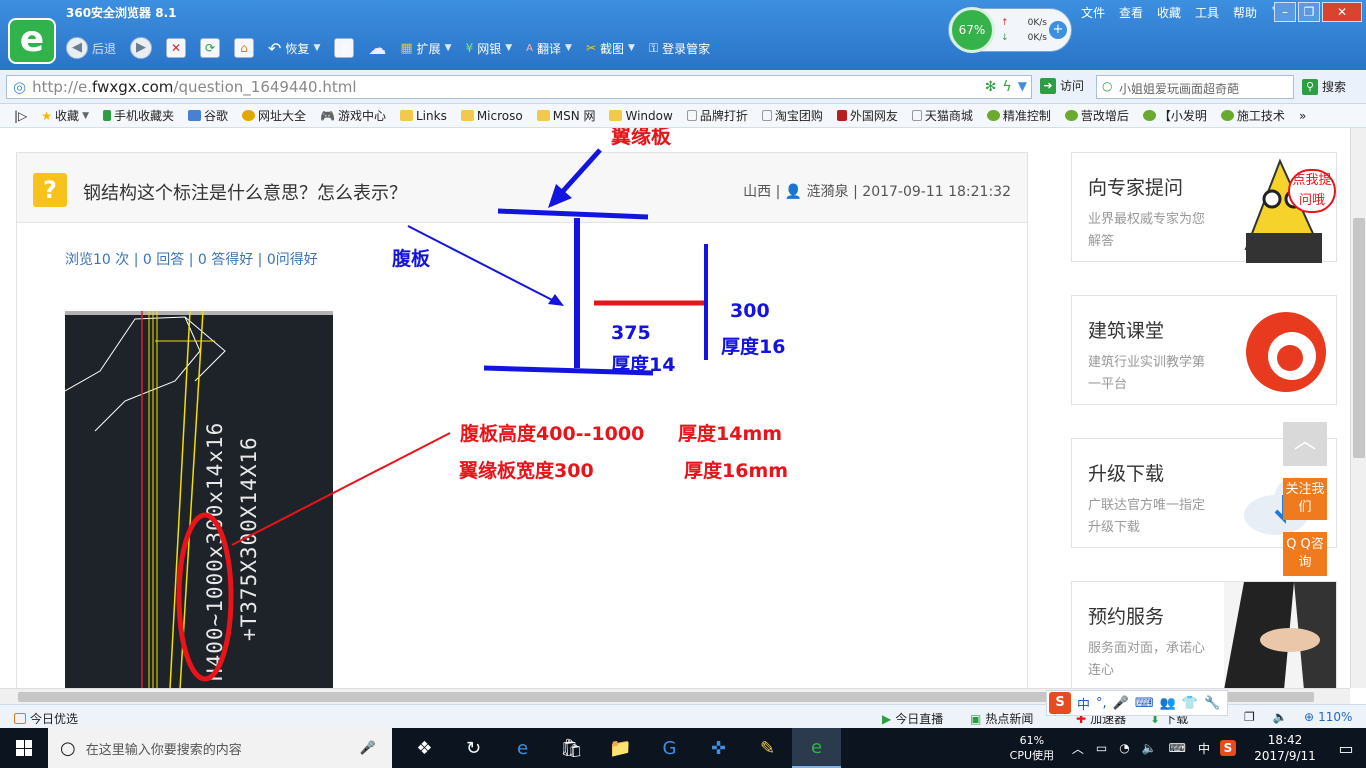 The width and height of the screenshot is (1366, 768). I want to click on file-explorer-icon: 📁, so click(620, 748).